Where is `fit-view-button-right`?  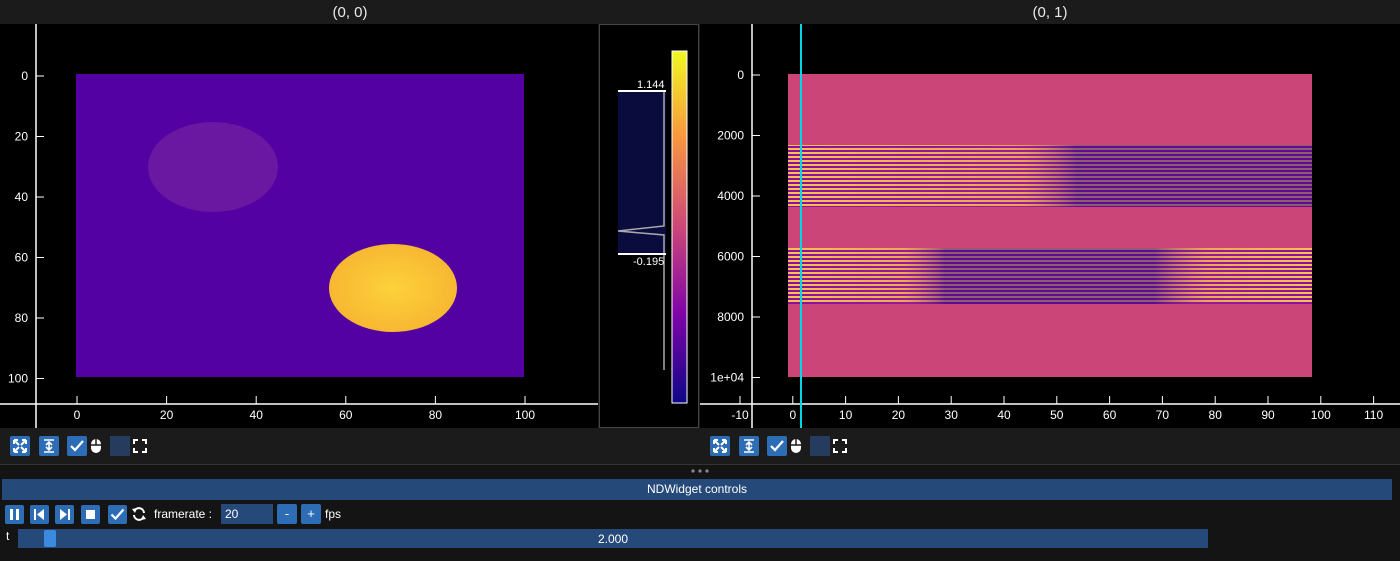 fit-view-button-right is located at coordinates (720, 446).